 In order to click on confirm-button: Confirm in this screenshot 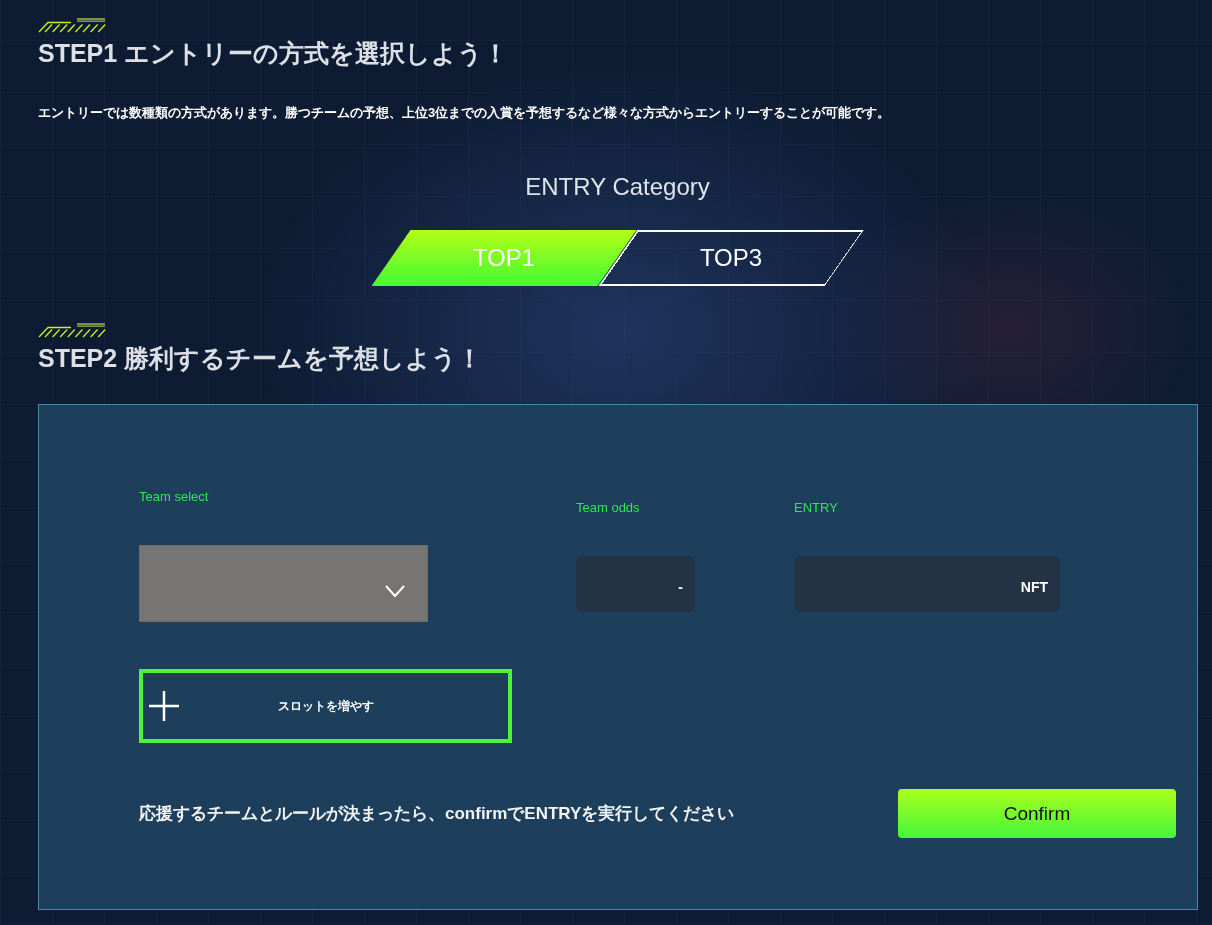, I will do `click(1037, 813)`.